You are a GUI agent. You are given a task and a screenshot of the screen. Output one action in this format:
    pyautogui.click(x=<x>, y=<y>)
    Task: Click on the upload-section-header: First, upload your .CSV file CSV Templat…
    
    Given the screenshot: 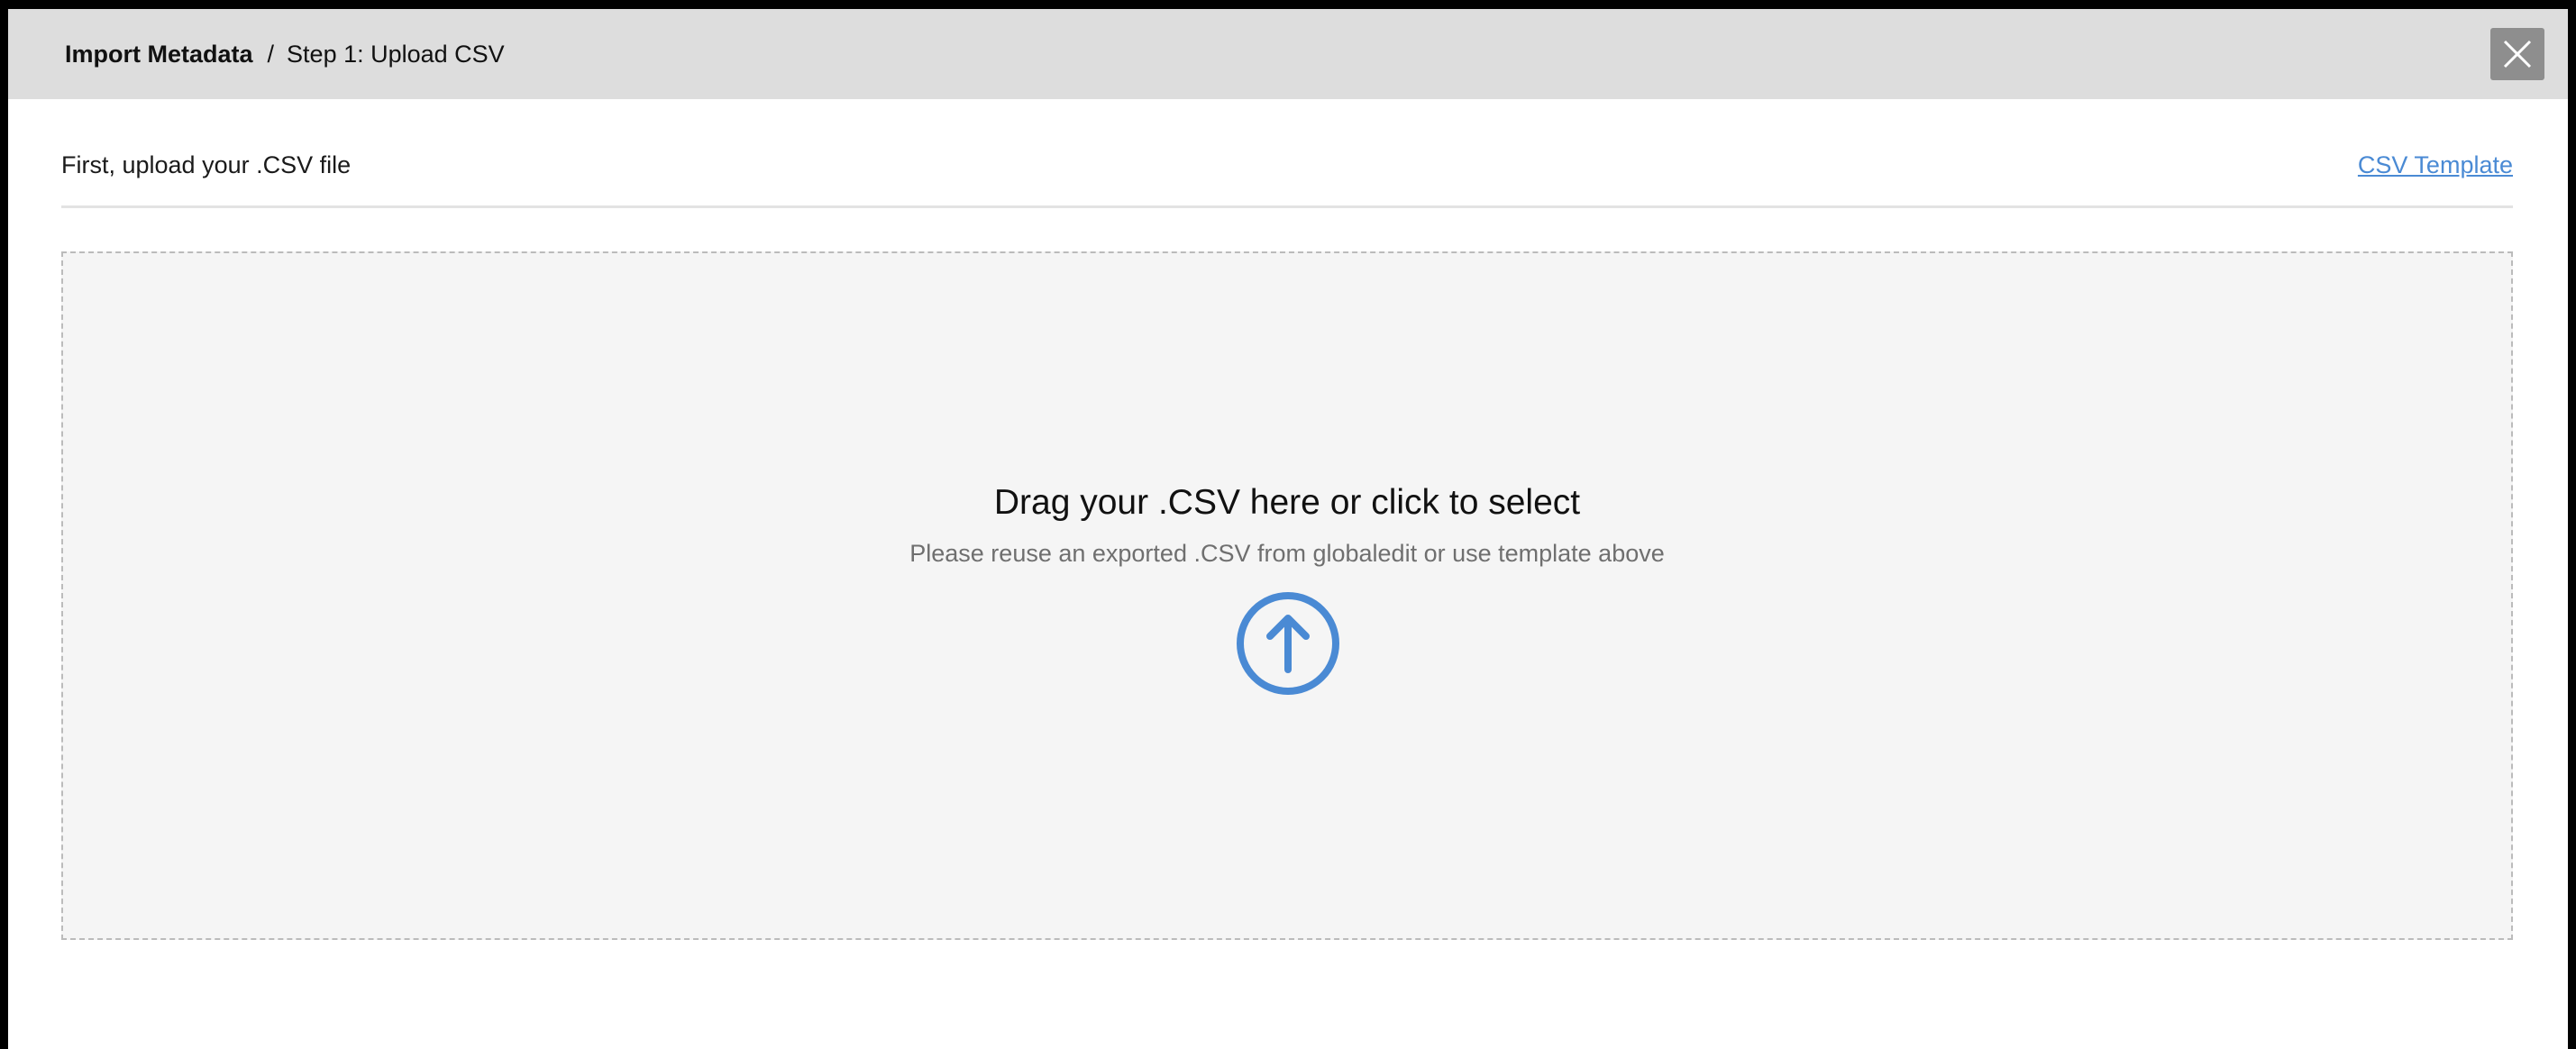 What is the action you would take?
    pyautogui.click(x=1287, y=176)
    